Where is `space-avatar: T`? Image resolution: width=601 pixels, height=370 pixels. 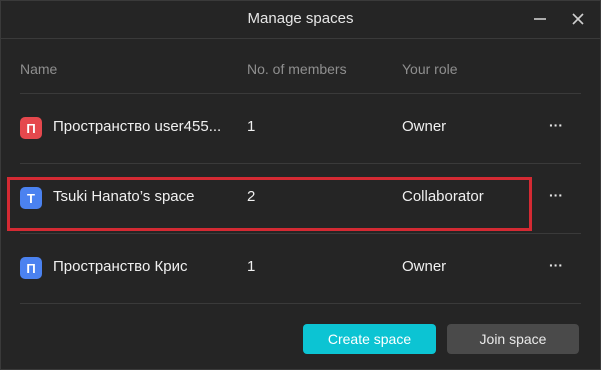
space-avatar: T is located at coordinates (31, 198).